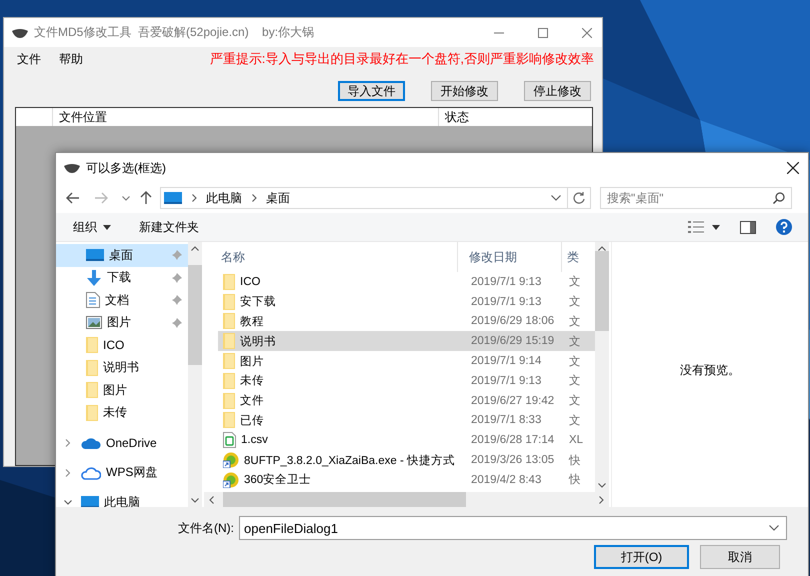  What do you see at coordinates (94, 323) in the screenshot?
I see `image-icon` at bounding box center [94, 323].